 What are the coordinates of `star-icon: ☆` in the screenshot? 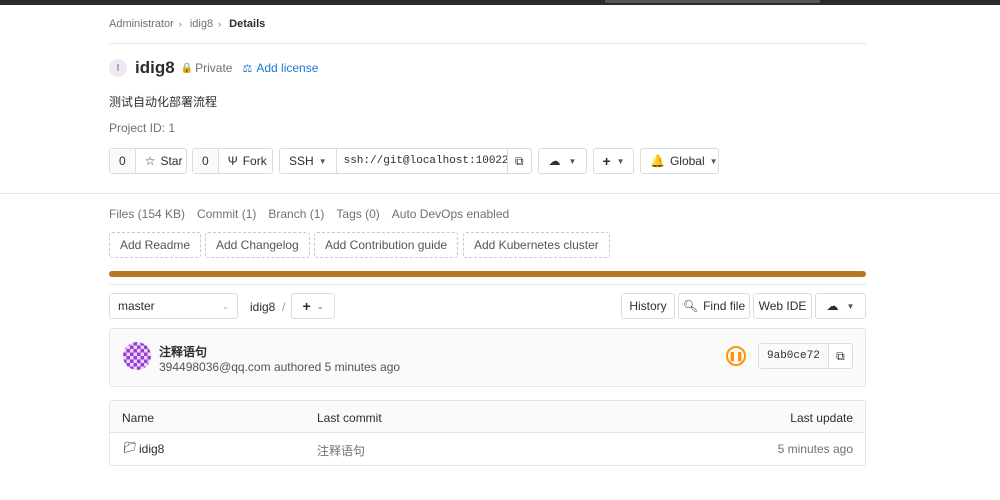 It's located at (150, 161).